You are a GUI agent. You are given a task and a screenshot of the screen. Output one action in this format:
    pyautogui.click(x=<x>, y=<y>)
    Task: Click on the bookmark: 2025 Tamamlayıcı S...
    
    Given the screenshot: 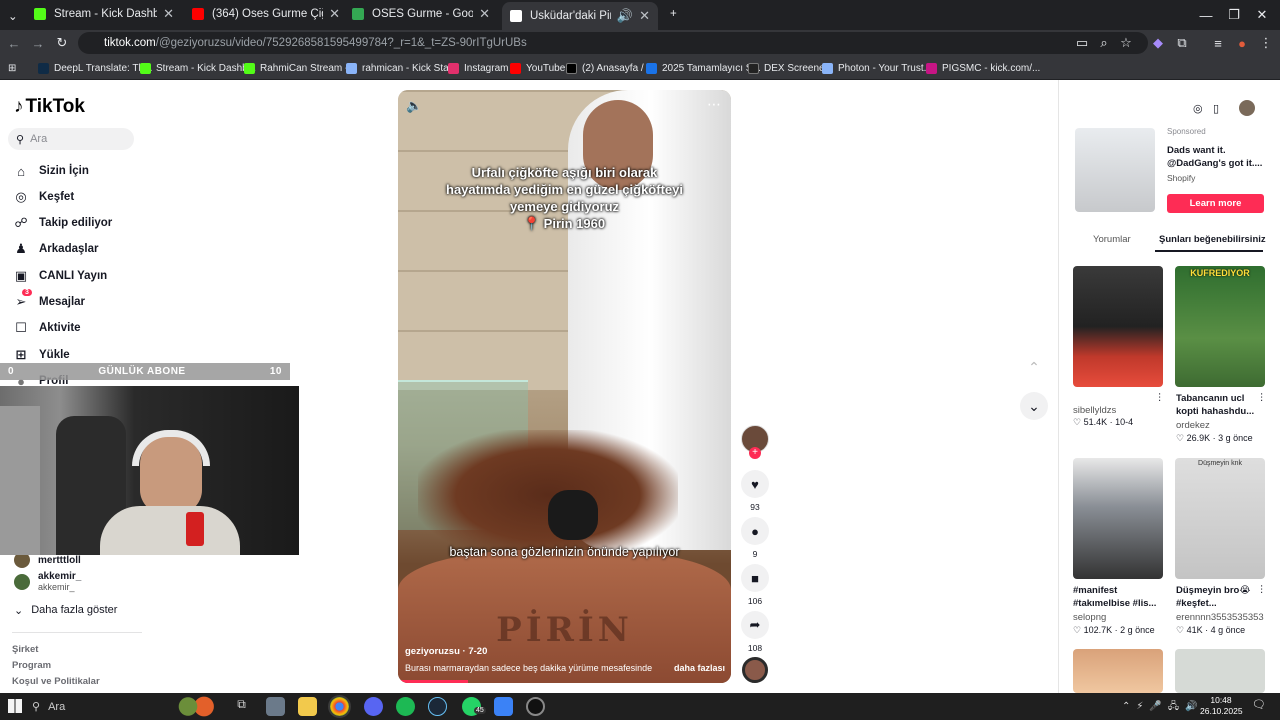 What is the action you would take?
    pyautogui.click(x=703, y=68)
    